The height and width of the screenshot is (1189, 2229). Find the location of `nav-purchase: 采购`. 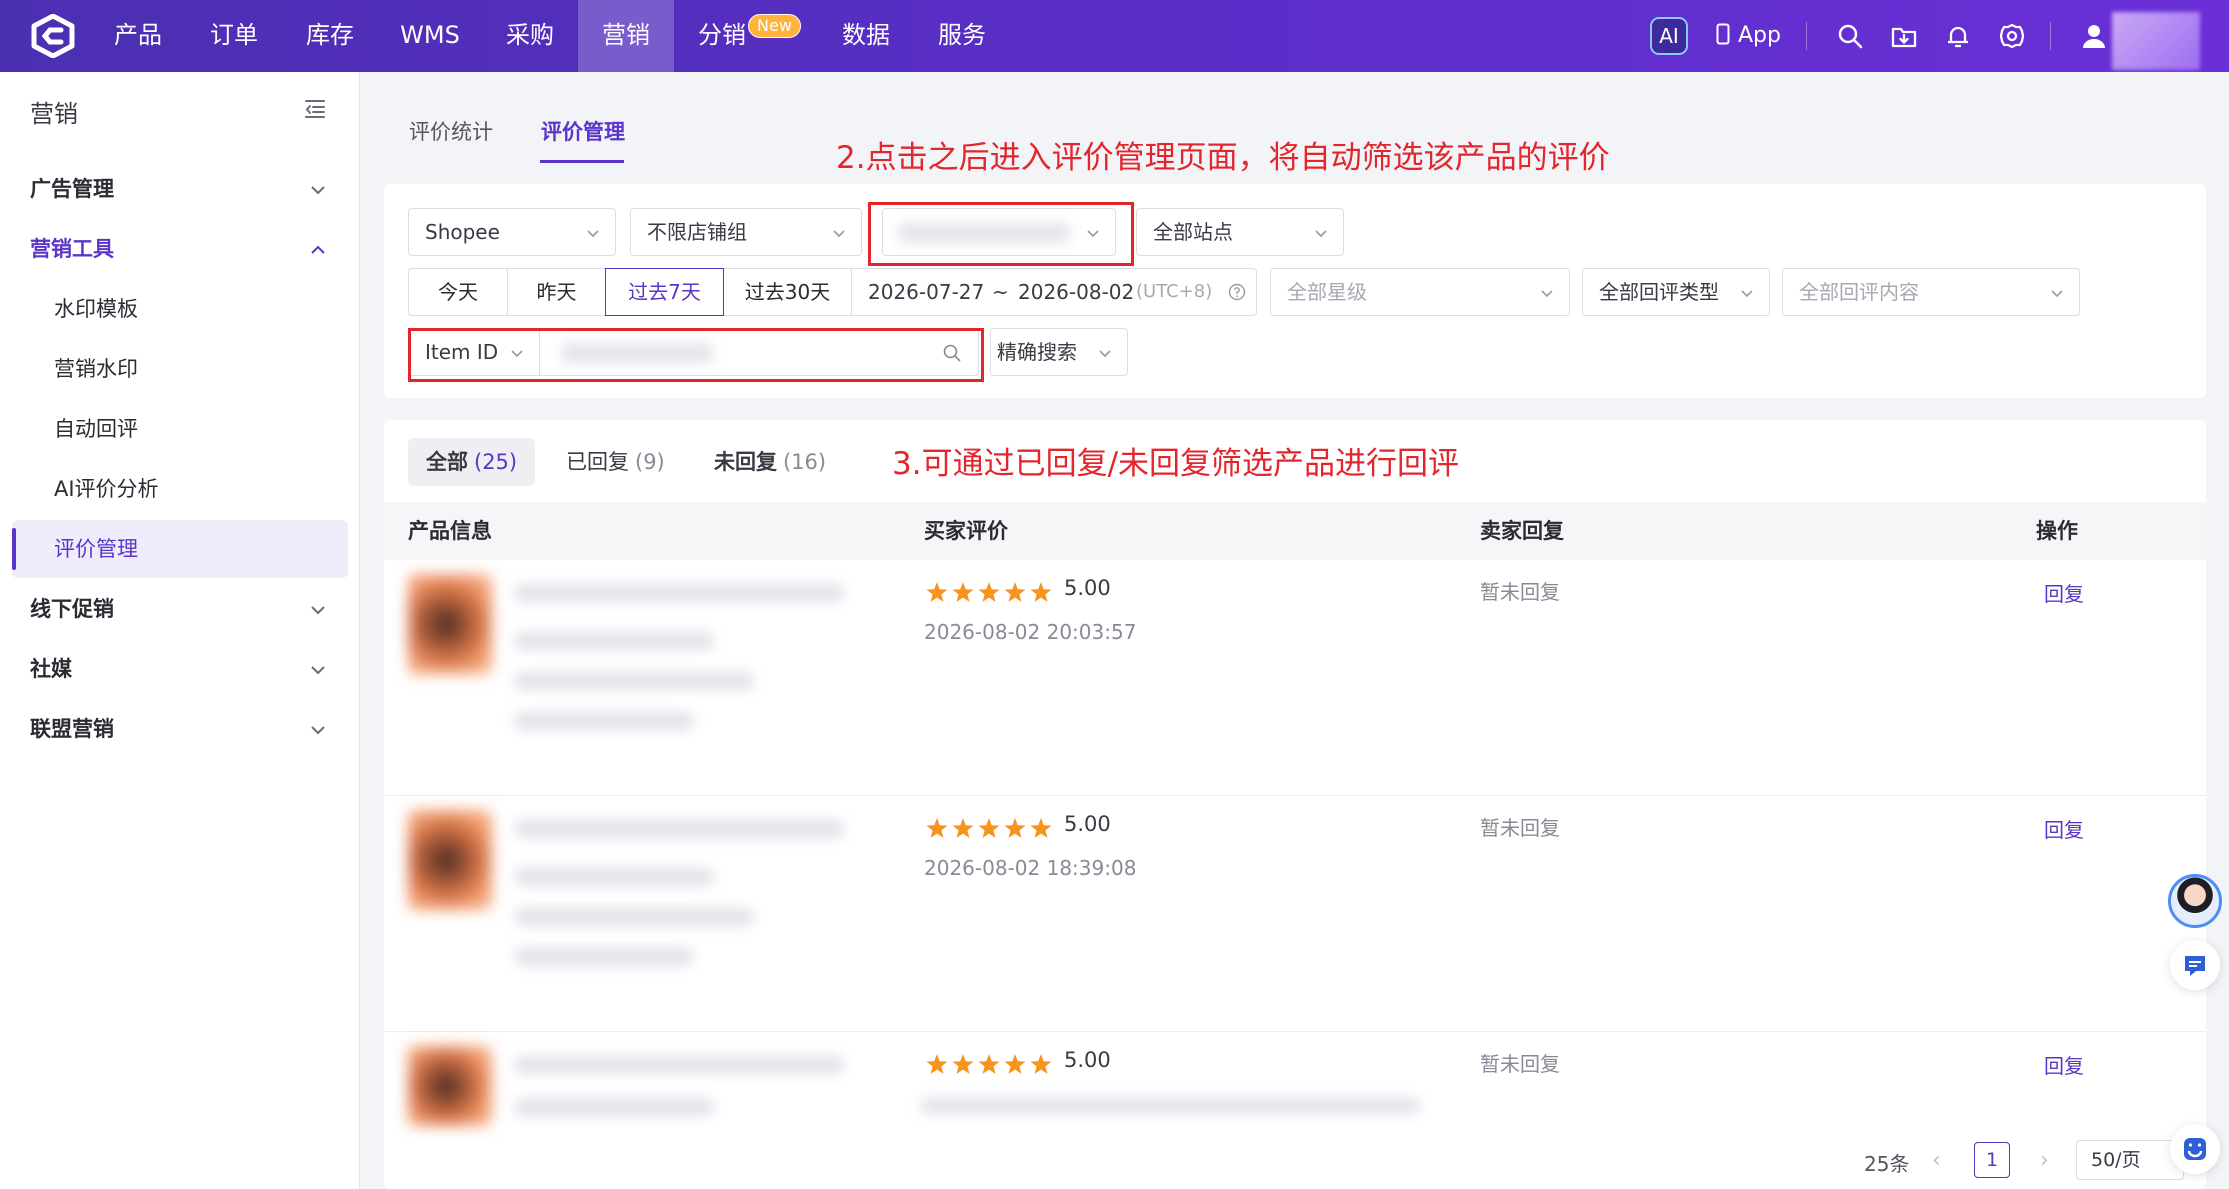

nav-purchase: 采购 is located at coordinates (530, 36).